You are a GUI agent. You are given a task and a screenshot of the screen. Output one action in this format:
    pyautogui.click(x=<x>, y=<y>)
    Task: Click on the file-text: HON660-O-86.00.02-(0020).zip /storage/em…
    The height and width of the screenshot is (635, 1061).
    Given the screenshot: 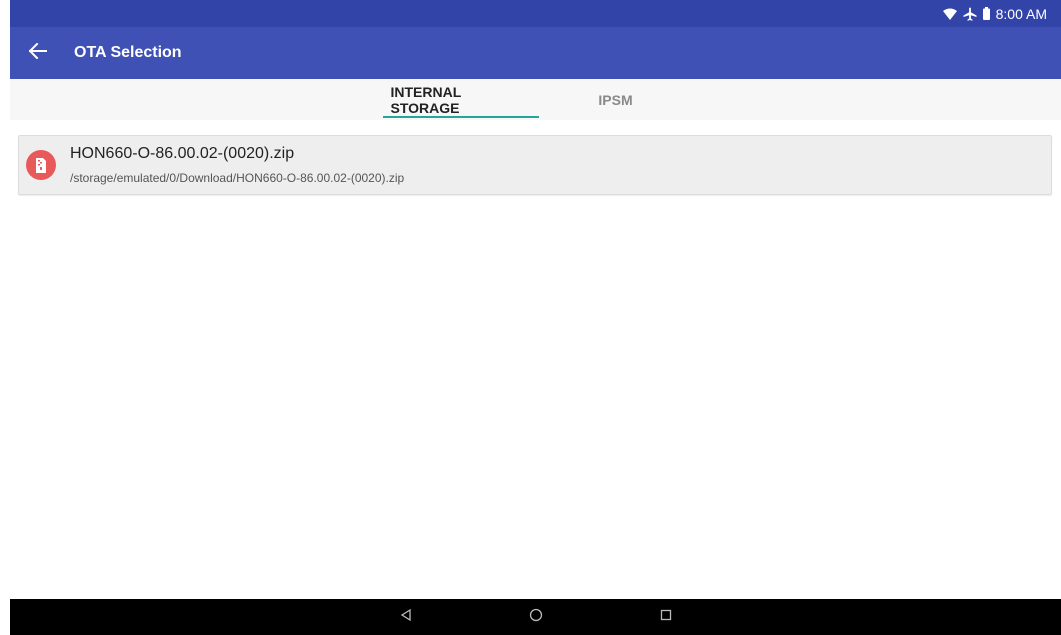 What is the action you would take?
    pyautogui.click(x=237, y=165)
    